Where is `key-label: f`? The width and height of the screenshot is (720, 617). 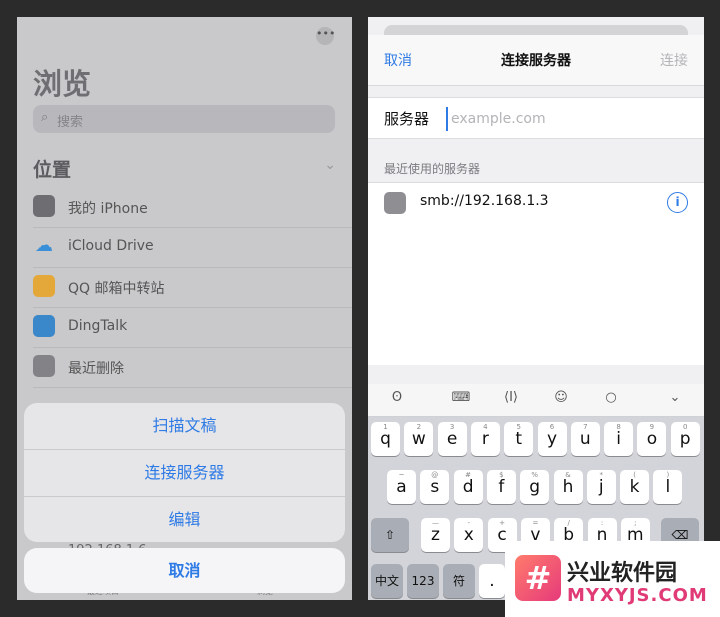 key-label: f is located at coordinates (501, 487).